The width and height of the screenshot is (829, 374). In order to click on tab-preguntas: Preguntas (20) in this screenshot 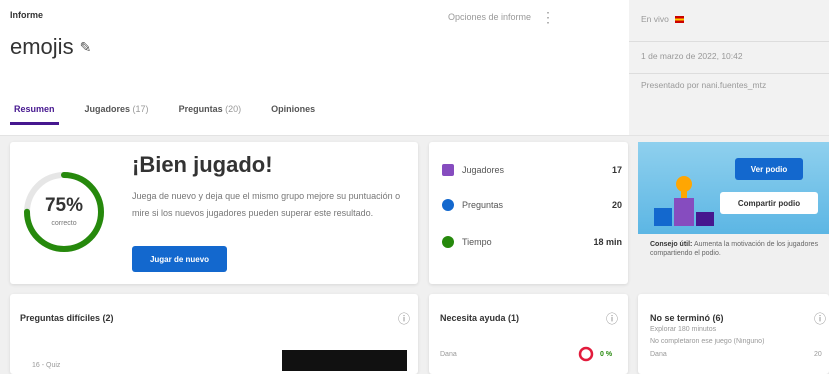, I will do `click(210, 114)`.